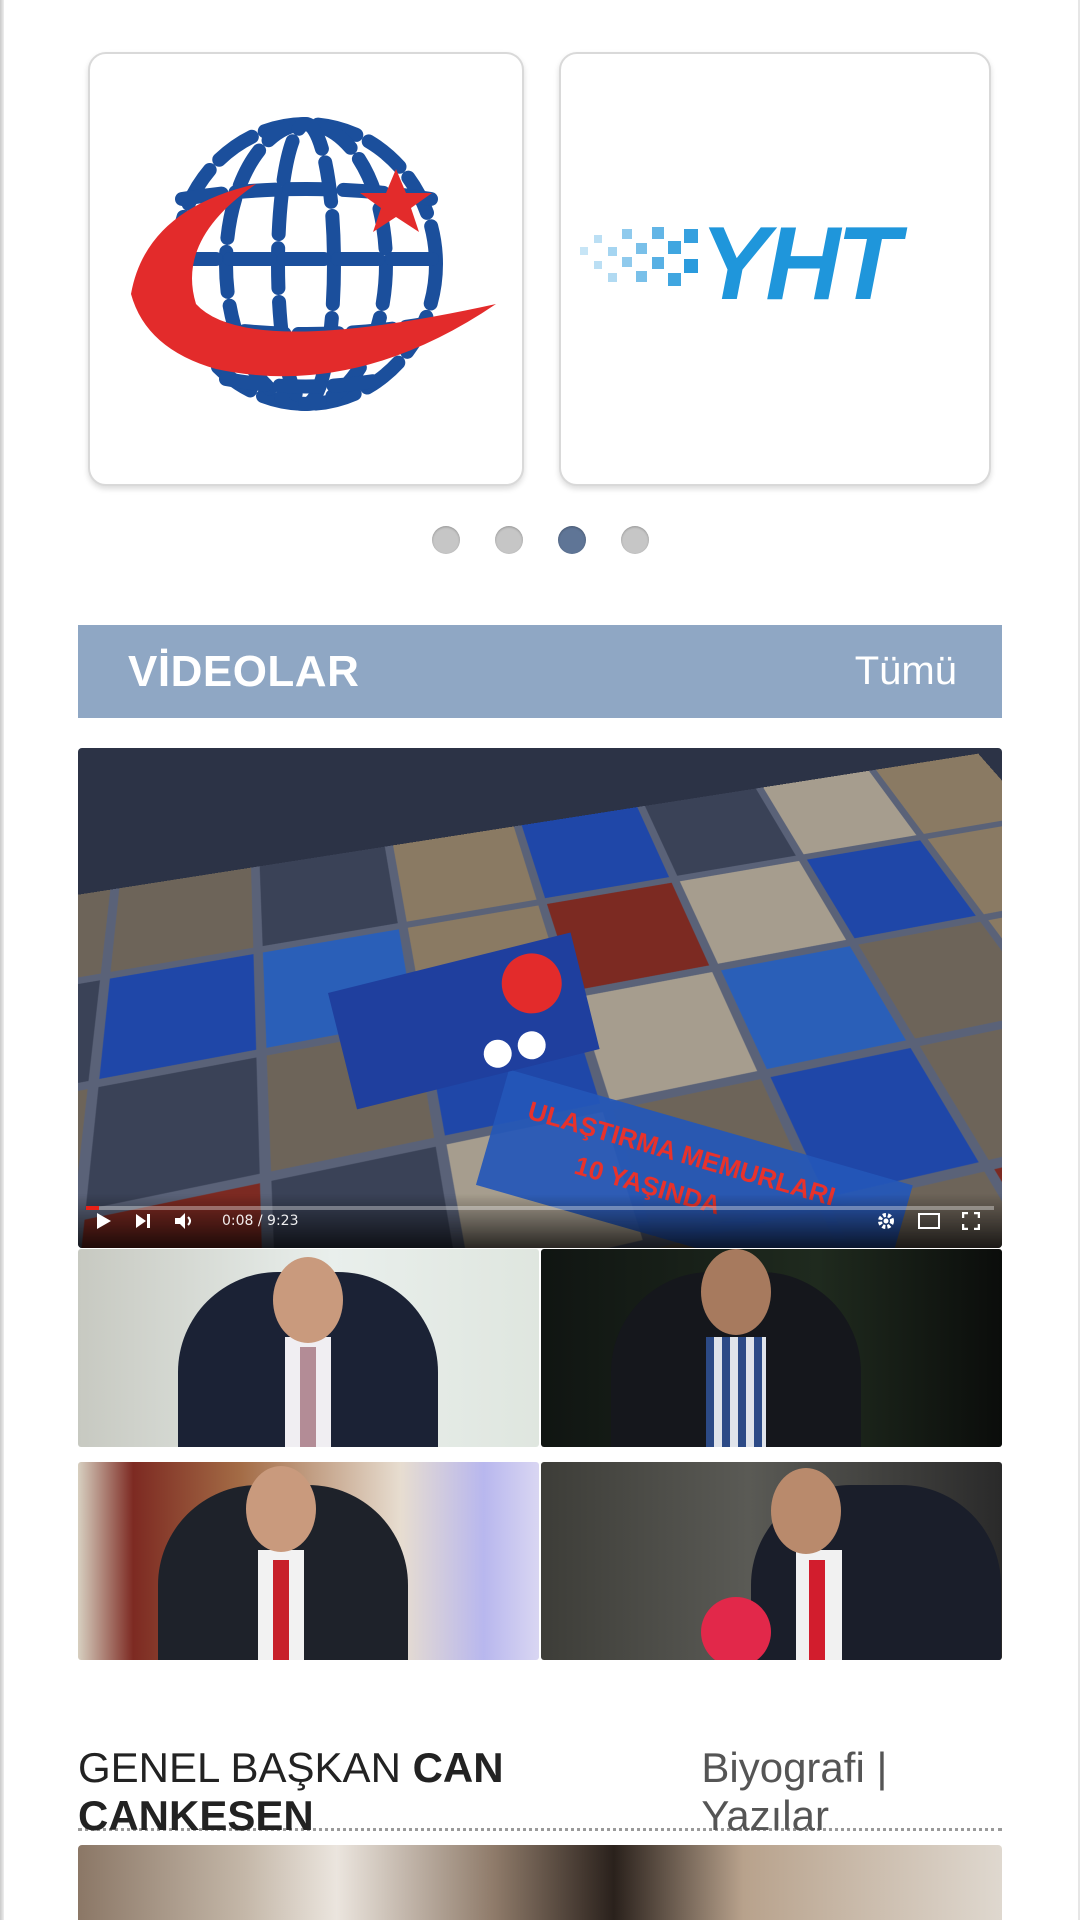 The image size is (1080, 1920). I want to click on videos-all-link: Tümü, so click(906, 671).